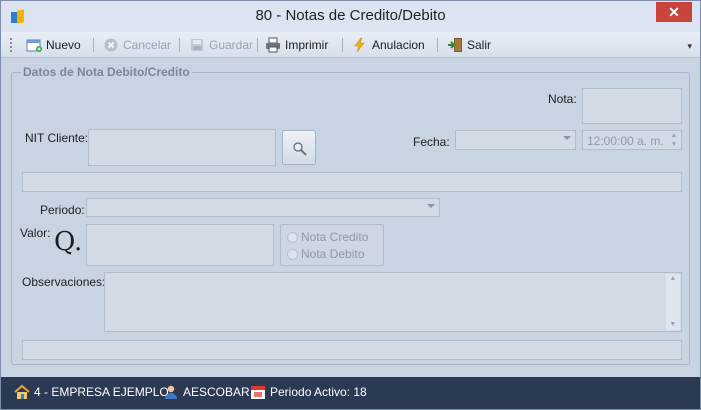  What do you see at coordinates (258, 392) in the screenshot?
I see `calendar-icon` at bounding box center [258, 392].